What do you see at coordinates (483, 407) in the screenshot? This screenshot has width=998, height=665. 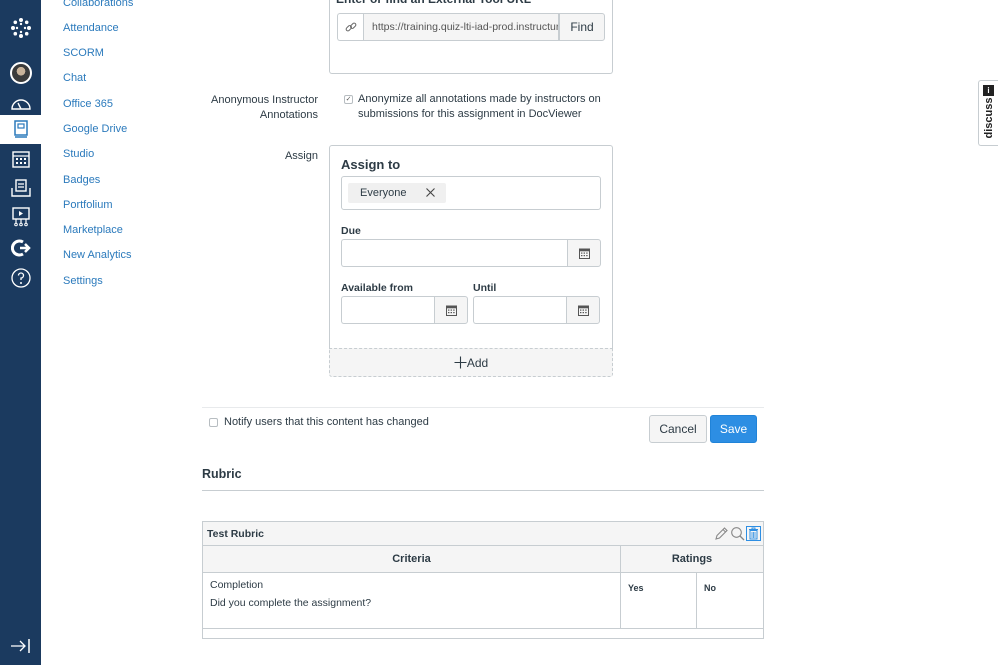 I see `form-divider` at bounding box center [483, 407].